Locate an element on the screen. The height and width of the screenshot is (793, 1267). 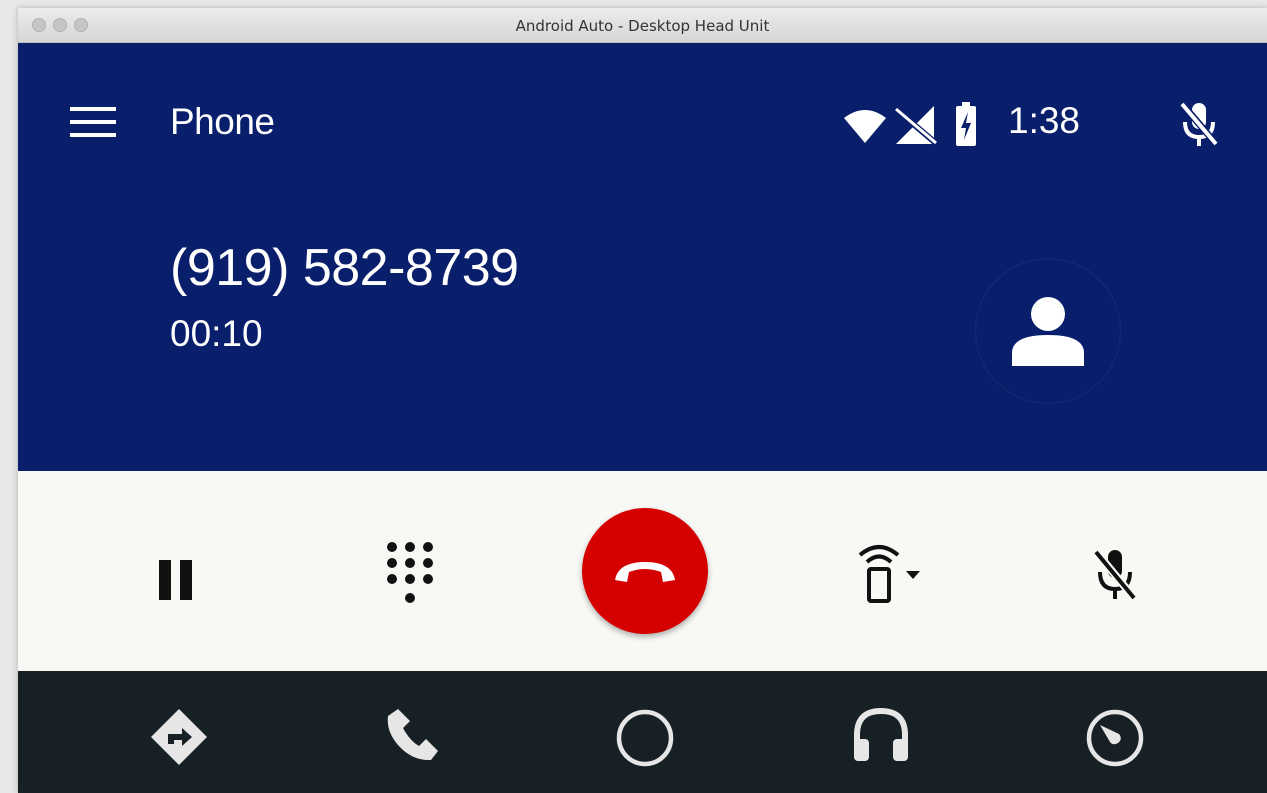
call-duration: 00:10 is located at coordinates (216, 333).